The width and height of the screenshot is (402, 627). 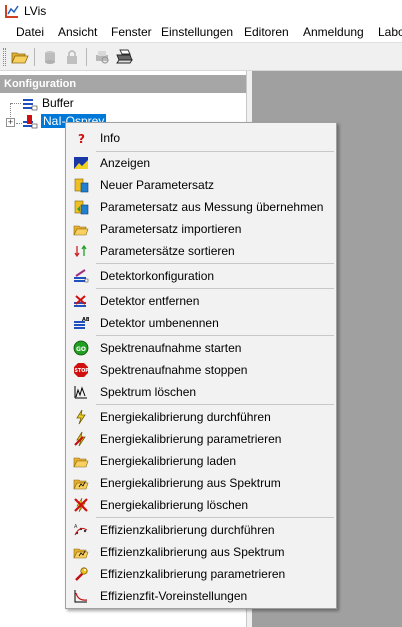 What do you see at coordinates (157, 276) in the screenshot?
I see `menu-item-label: Detektorkonfiguration` at bounding box center [157, 276].